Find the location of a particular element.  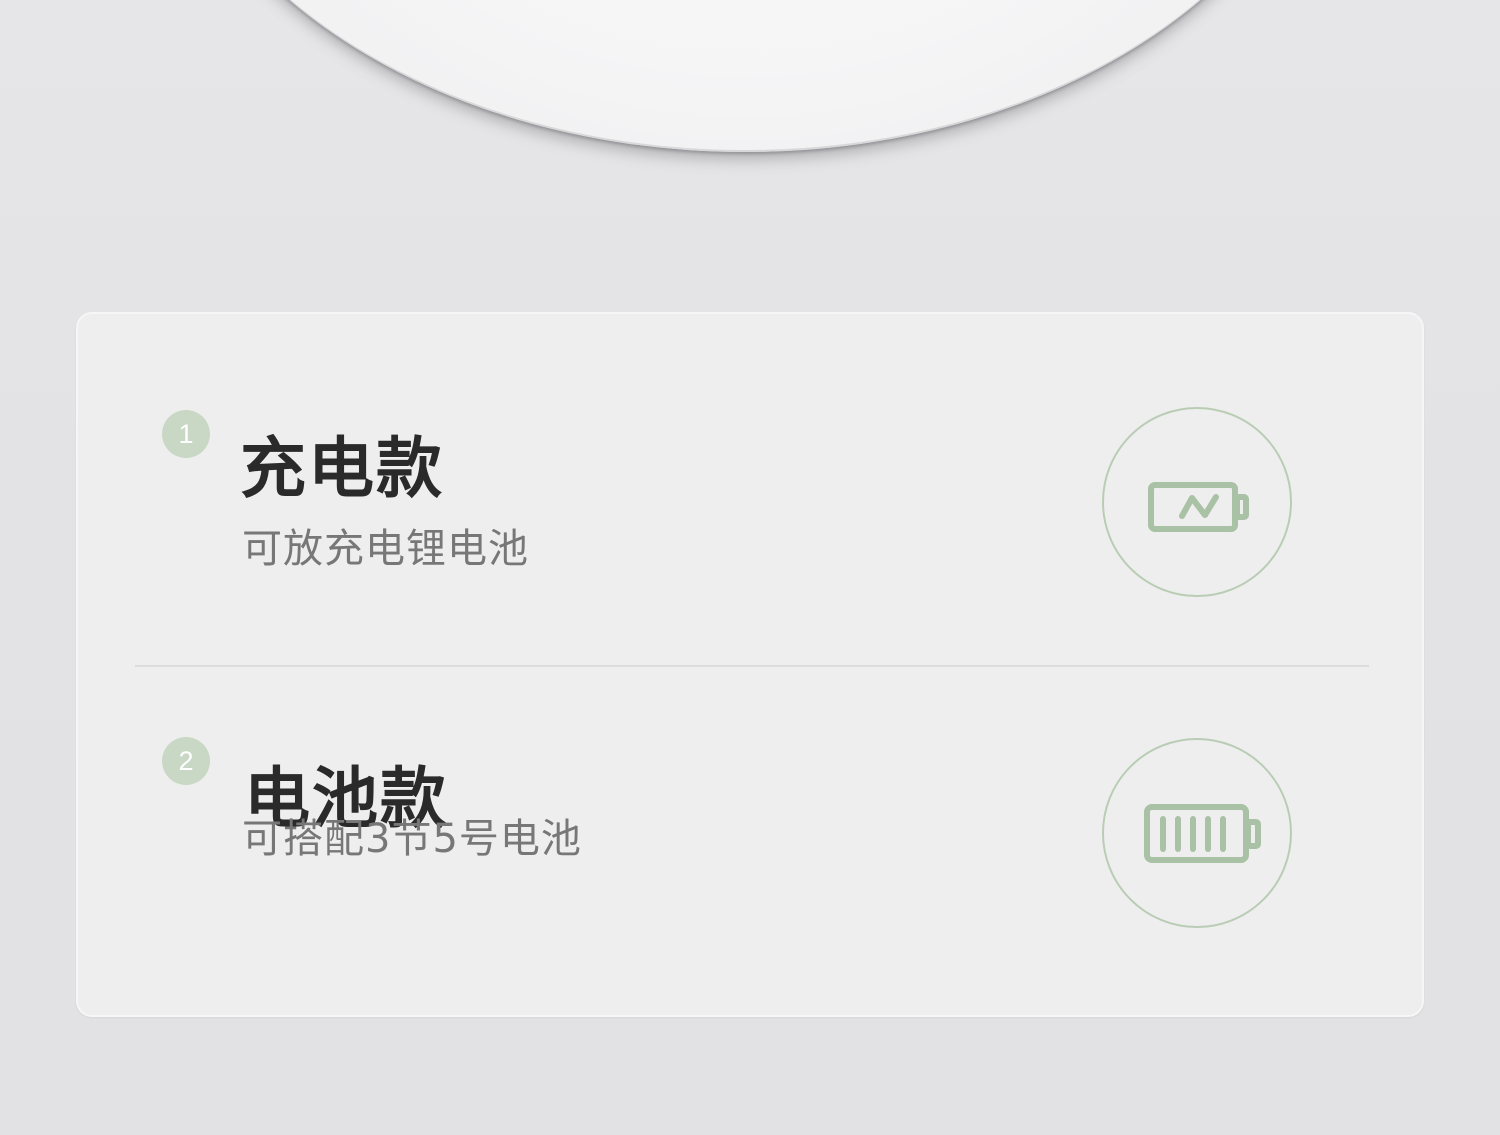

product-disc-image is located at coordinates (745, 76).